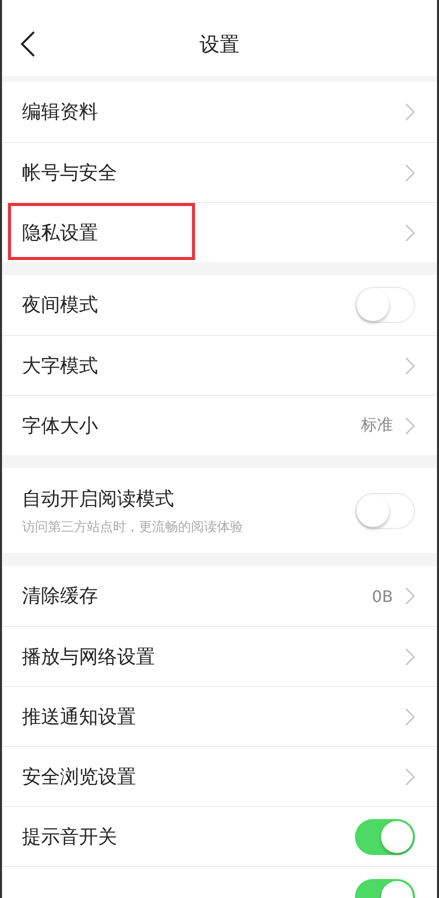  I want to click on setting-label: 夜间模式, so click(60, 305).